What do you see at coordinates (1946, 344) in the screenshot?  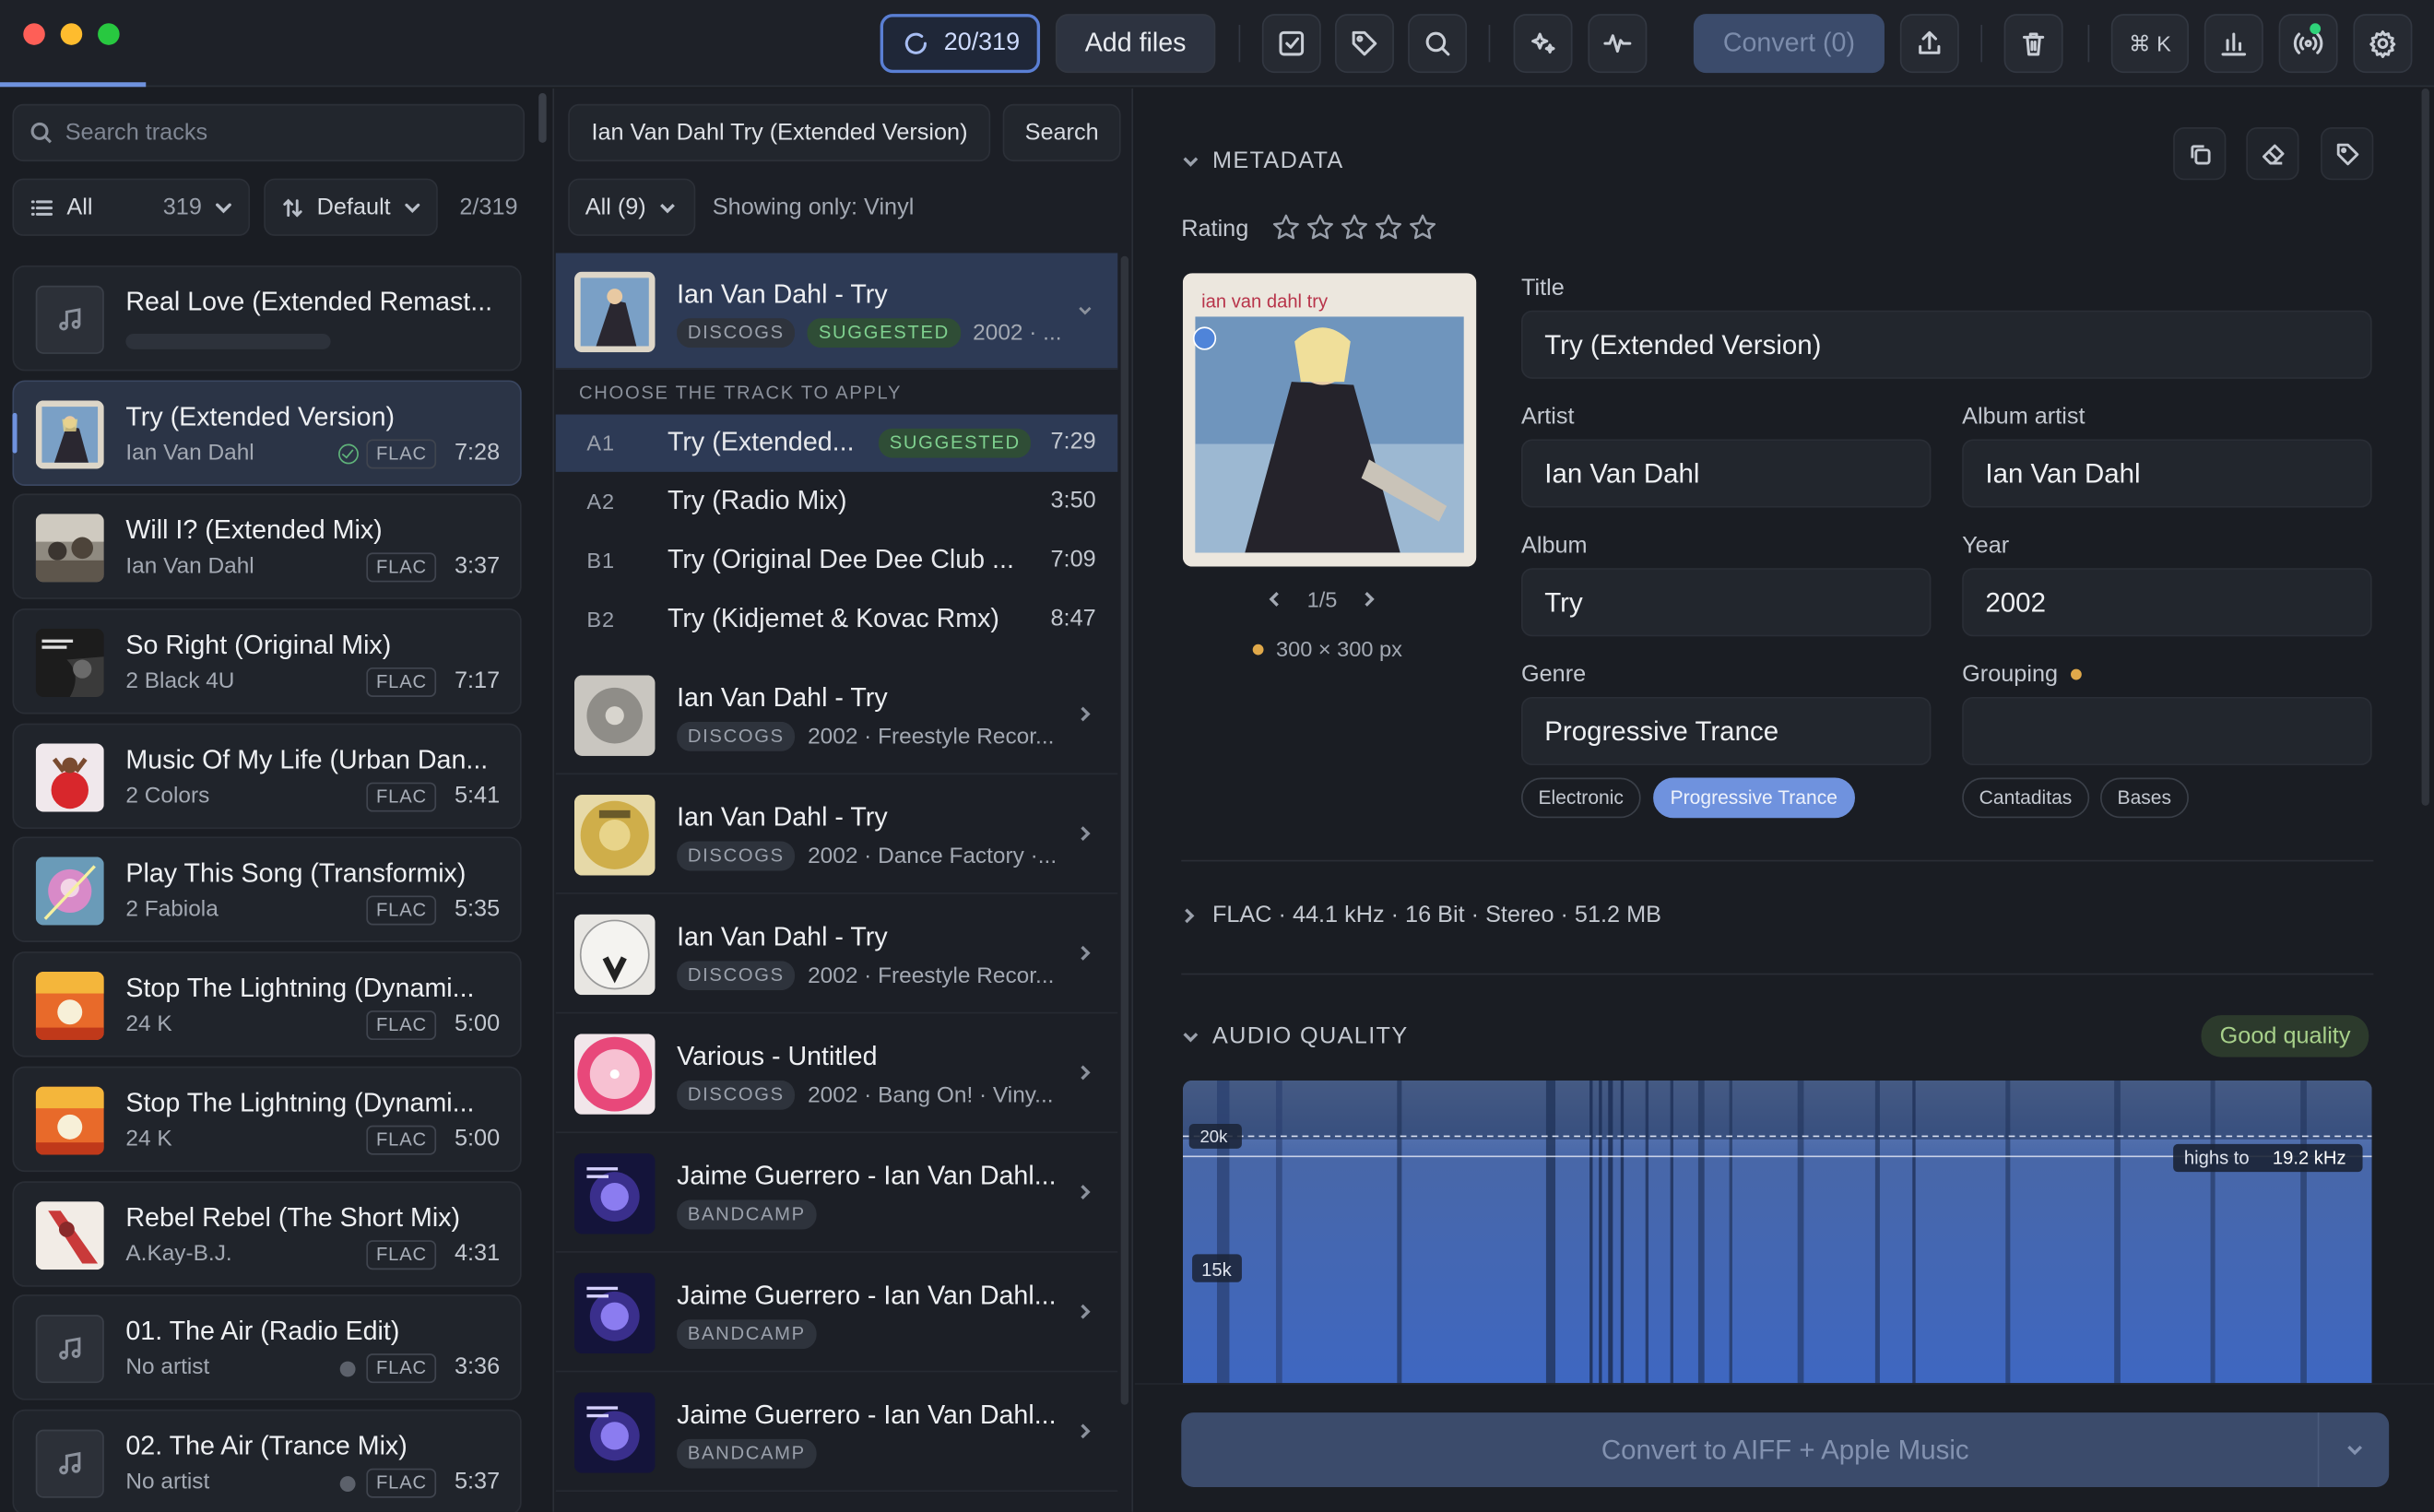 I see `title-field: Try (Extended Version)` at bounding box center [1946, 344].